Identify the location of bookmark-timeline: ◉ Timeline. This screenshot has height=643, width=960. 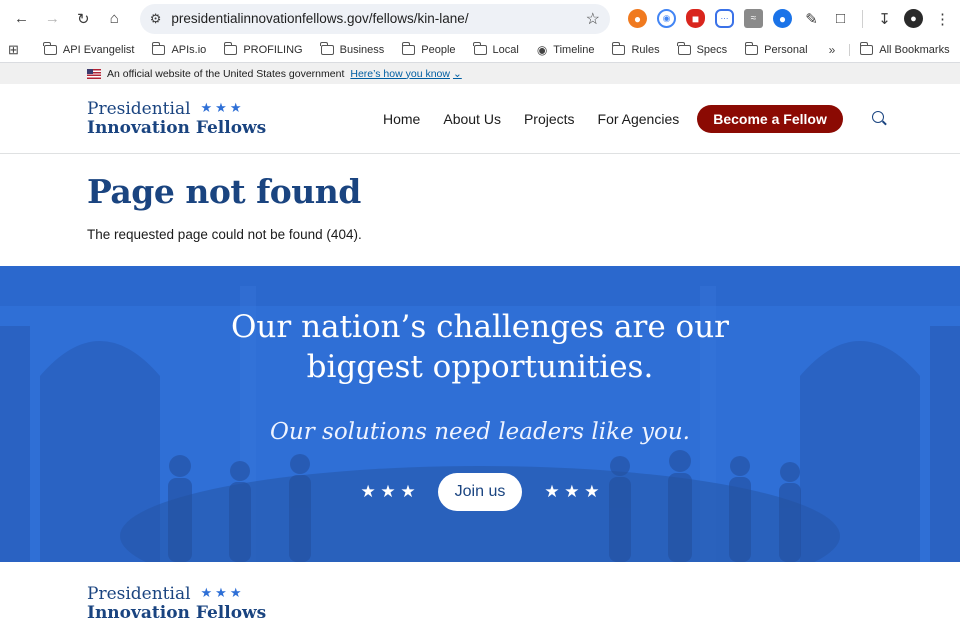
(566, 50).